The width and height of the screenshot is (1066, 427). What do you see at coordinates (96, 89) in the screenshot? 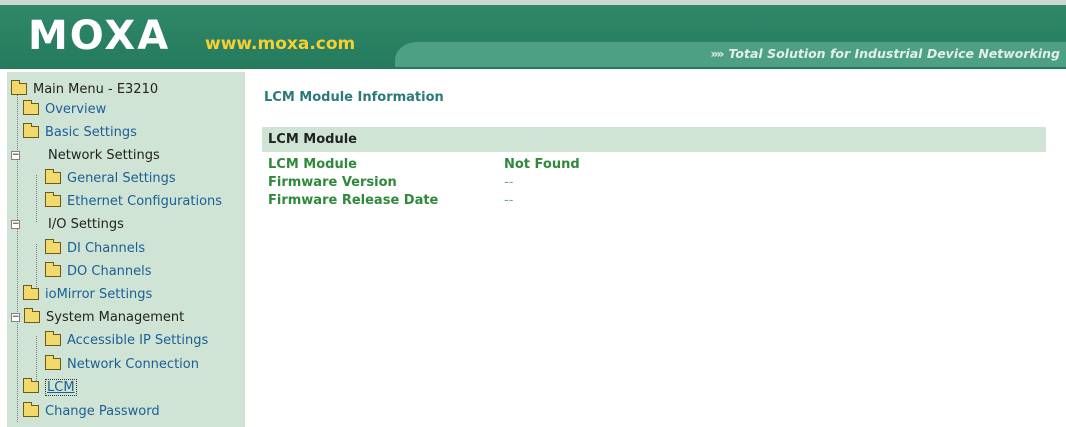
I see `sidebar-root-label: Main Menu - E3210` at bounding box center [96, 89].